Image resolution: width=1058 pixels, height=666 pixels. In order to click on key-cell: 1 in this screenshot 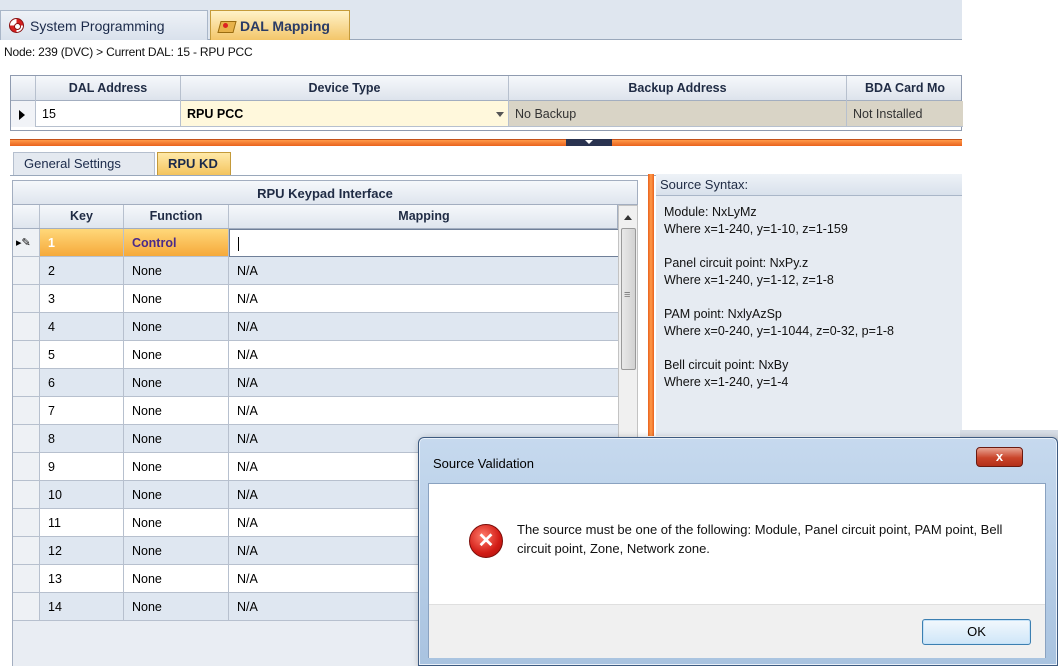, I will do `click(82, 243)`.